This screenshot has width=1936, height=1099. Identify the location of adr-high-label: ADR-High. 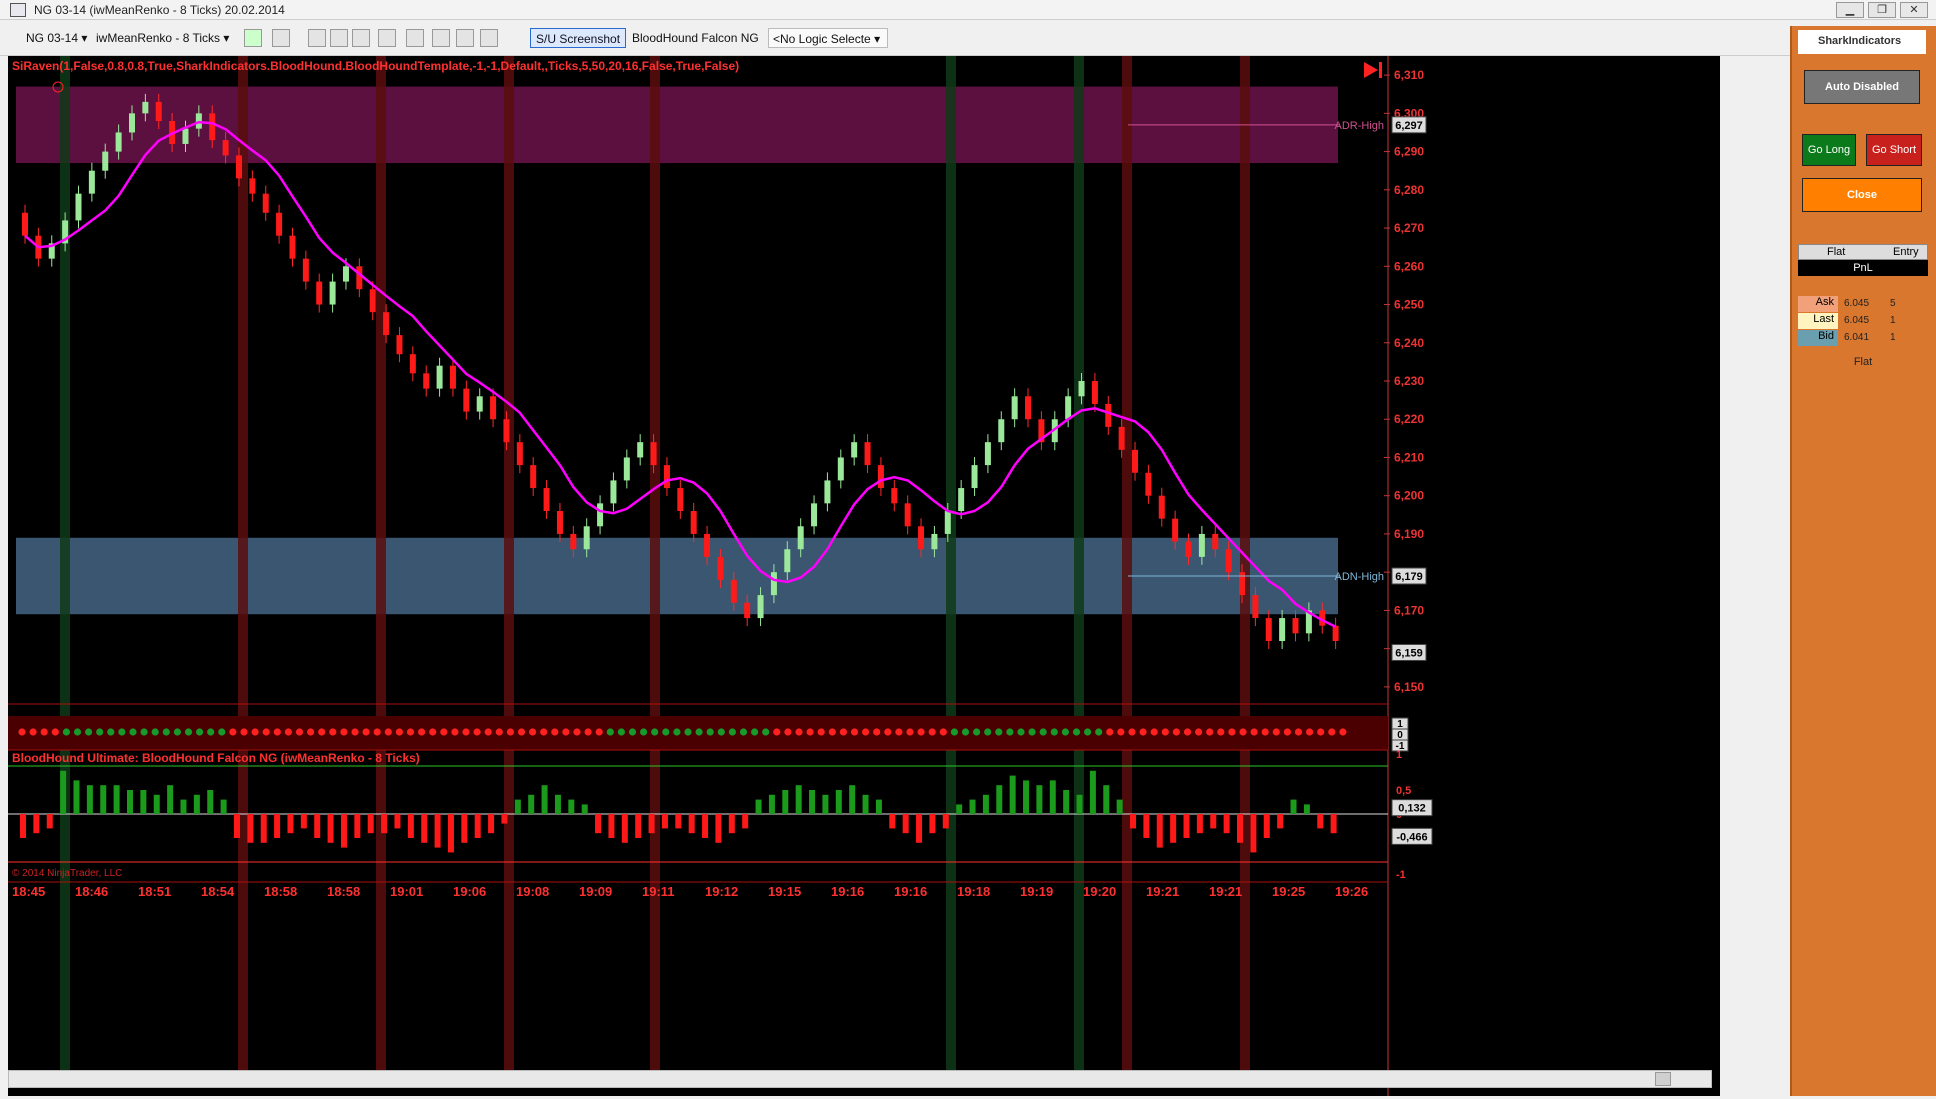
(1359, 126).